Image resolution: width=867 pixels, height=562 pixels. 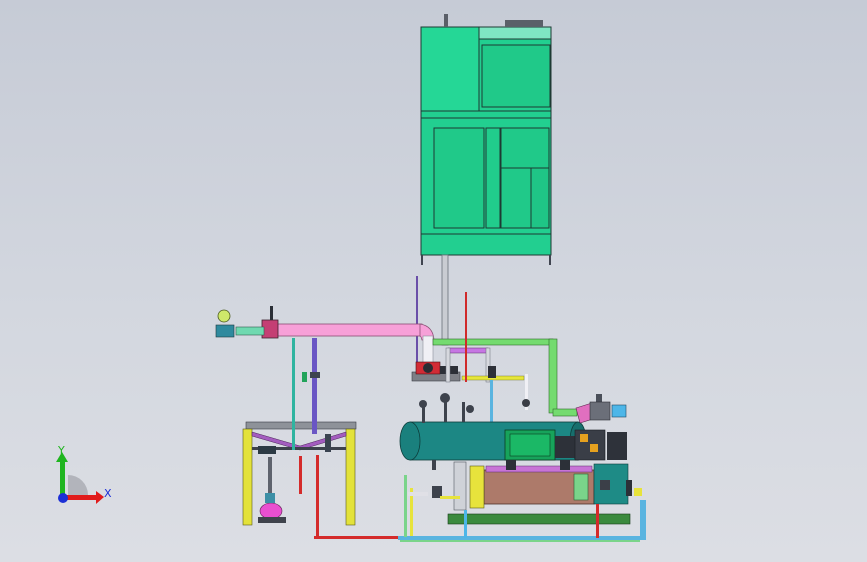 What do you see at coordinates (601, 409) in the screenshot?
I see `pink-valve` at bounding box center [601, 409].